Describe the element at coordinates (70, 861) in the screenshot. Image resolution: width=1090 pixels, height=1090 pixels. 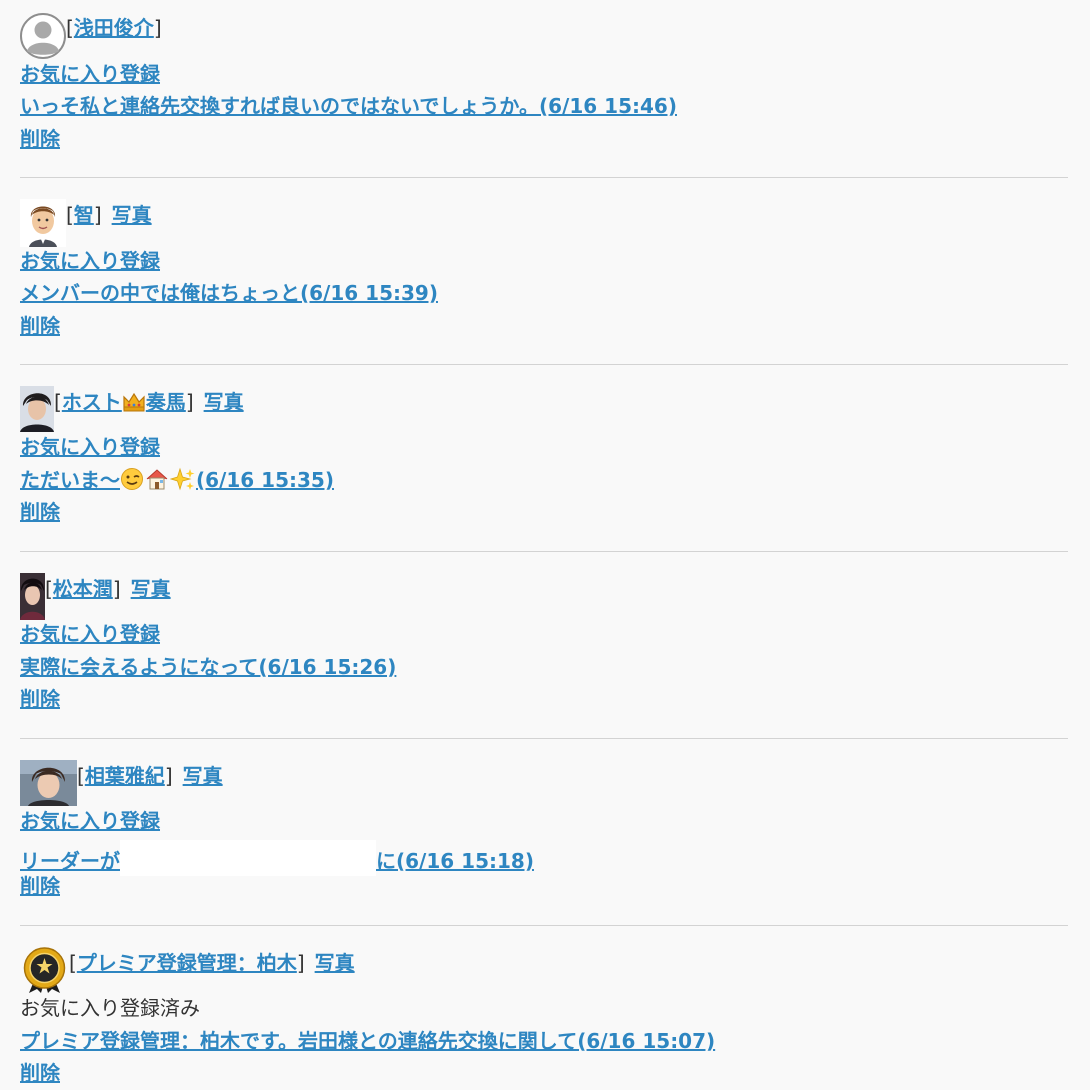
I see `message-text: リーダーが` at that location.